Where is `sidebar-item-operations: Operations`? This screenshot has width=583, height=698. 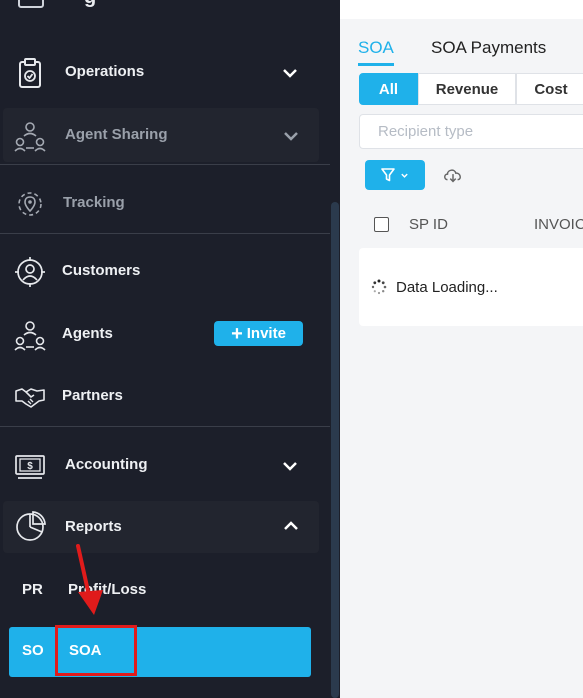
sidebar-item-operations: Operations is located at coordinates (165, 73).